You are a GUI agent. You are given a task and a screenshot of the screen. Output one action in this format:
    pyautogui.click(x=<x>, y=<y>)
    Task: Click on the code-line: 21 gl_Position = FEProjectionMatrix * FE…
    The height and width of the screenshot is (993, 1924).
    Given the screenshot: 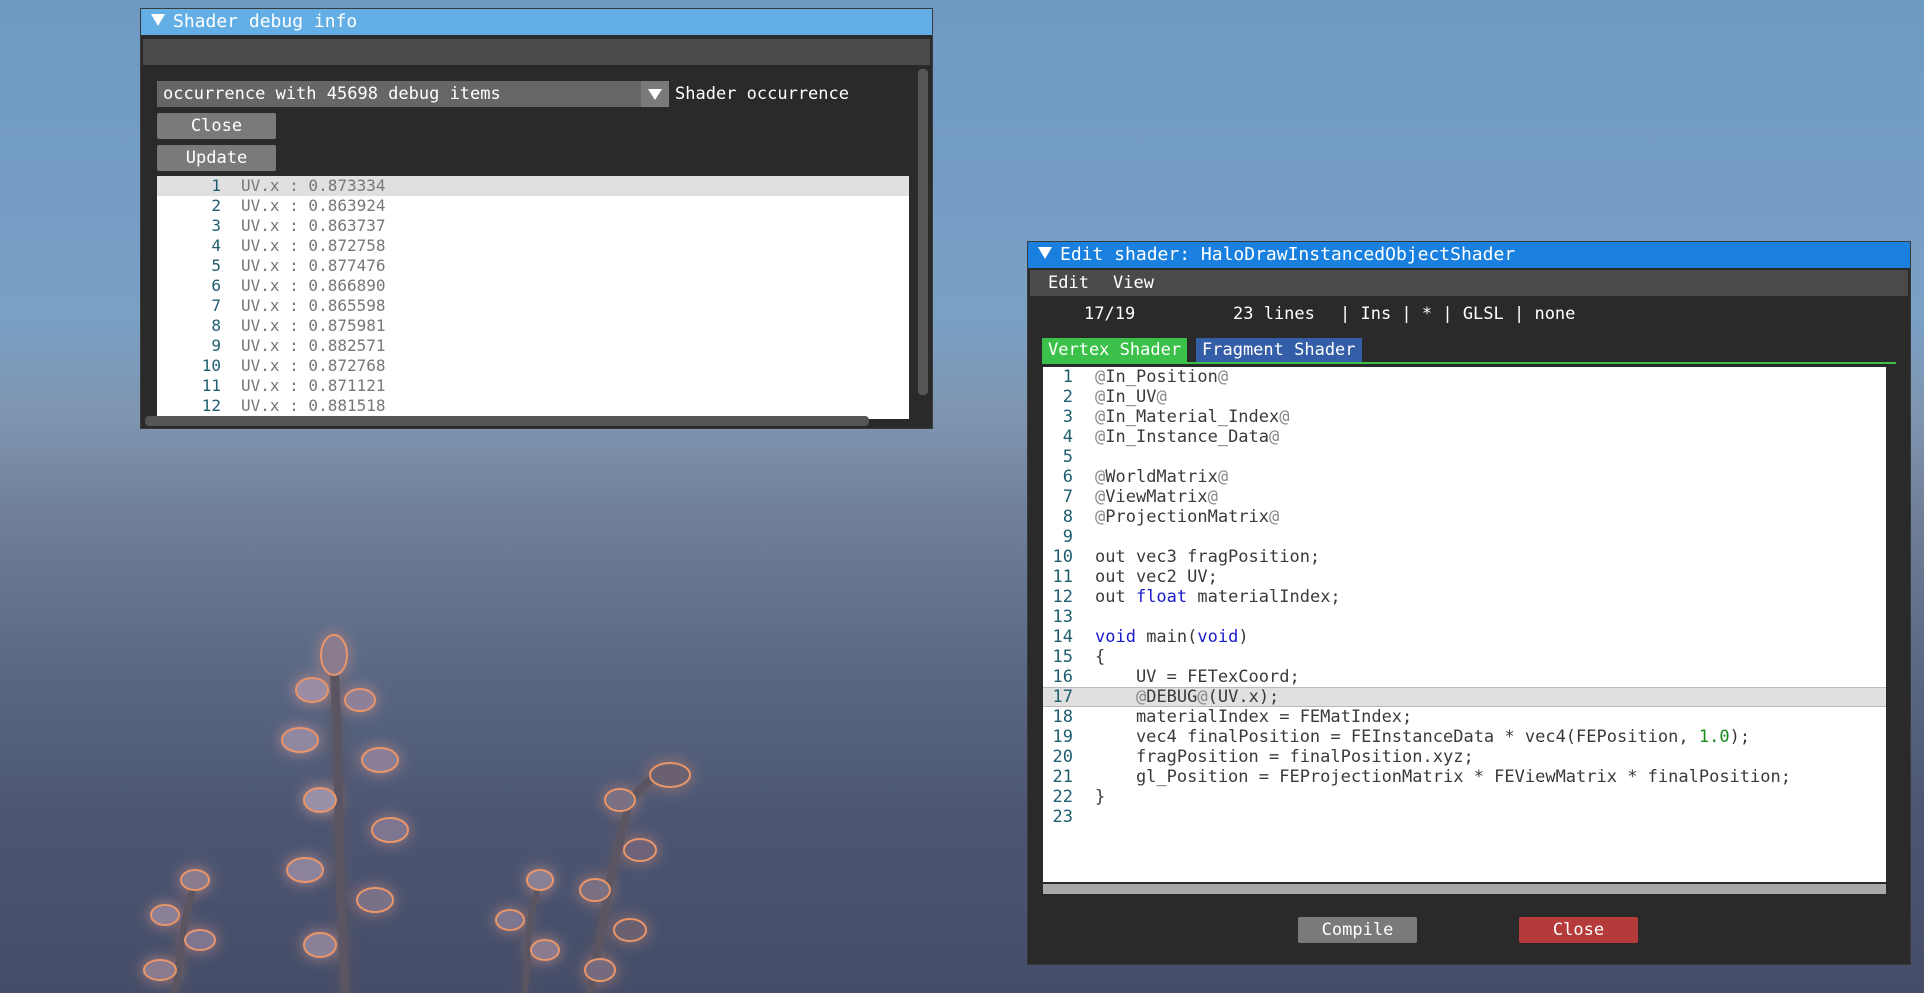 What is the action you would take?
    pyautogui.click(x=1464, y=777)
    